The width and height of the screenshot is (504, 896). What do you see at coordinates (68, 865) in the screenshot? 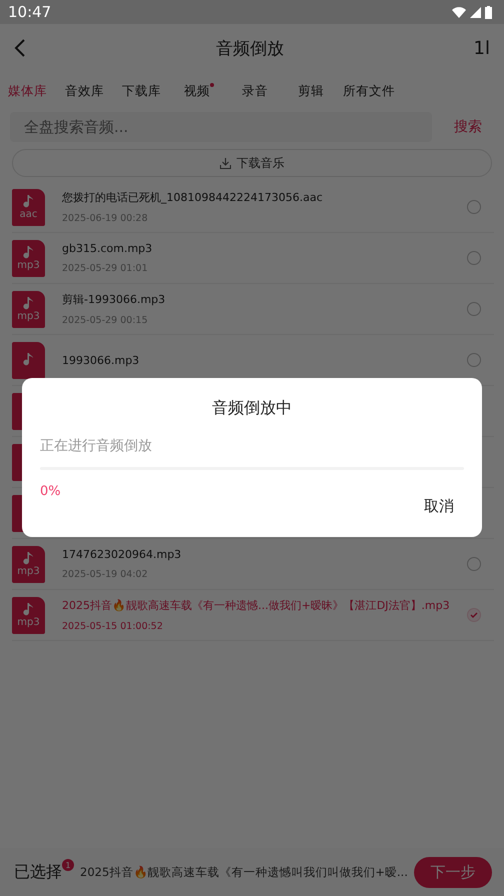
I see `count-badge: 1` at bounding box center [68, 865].